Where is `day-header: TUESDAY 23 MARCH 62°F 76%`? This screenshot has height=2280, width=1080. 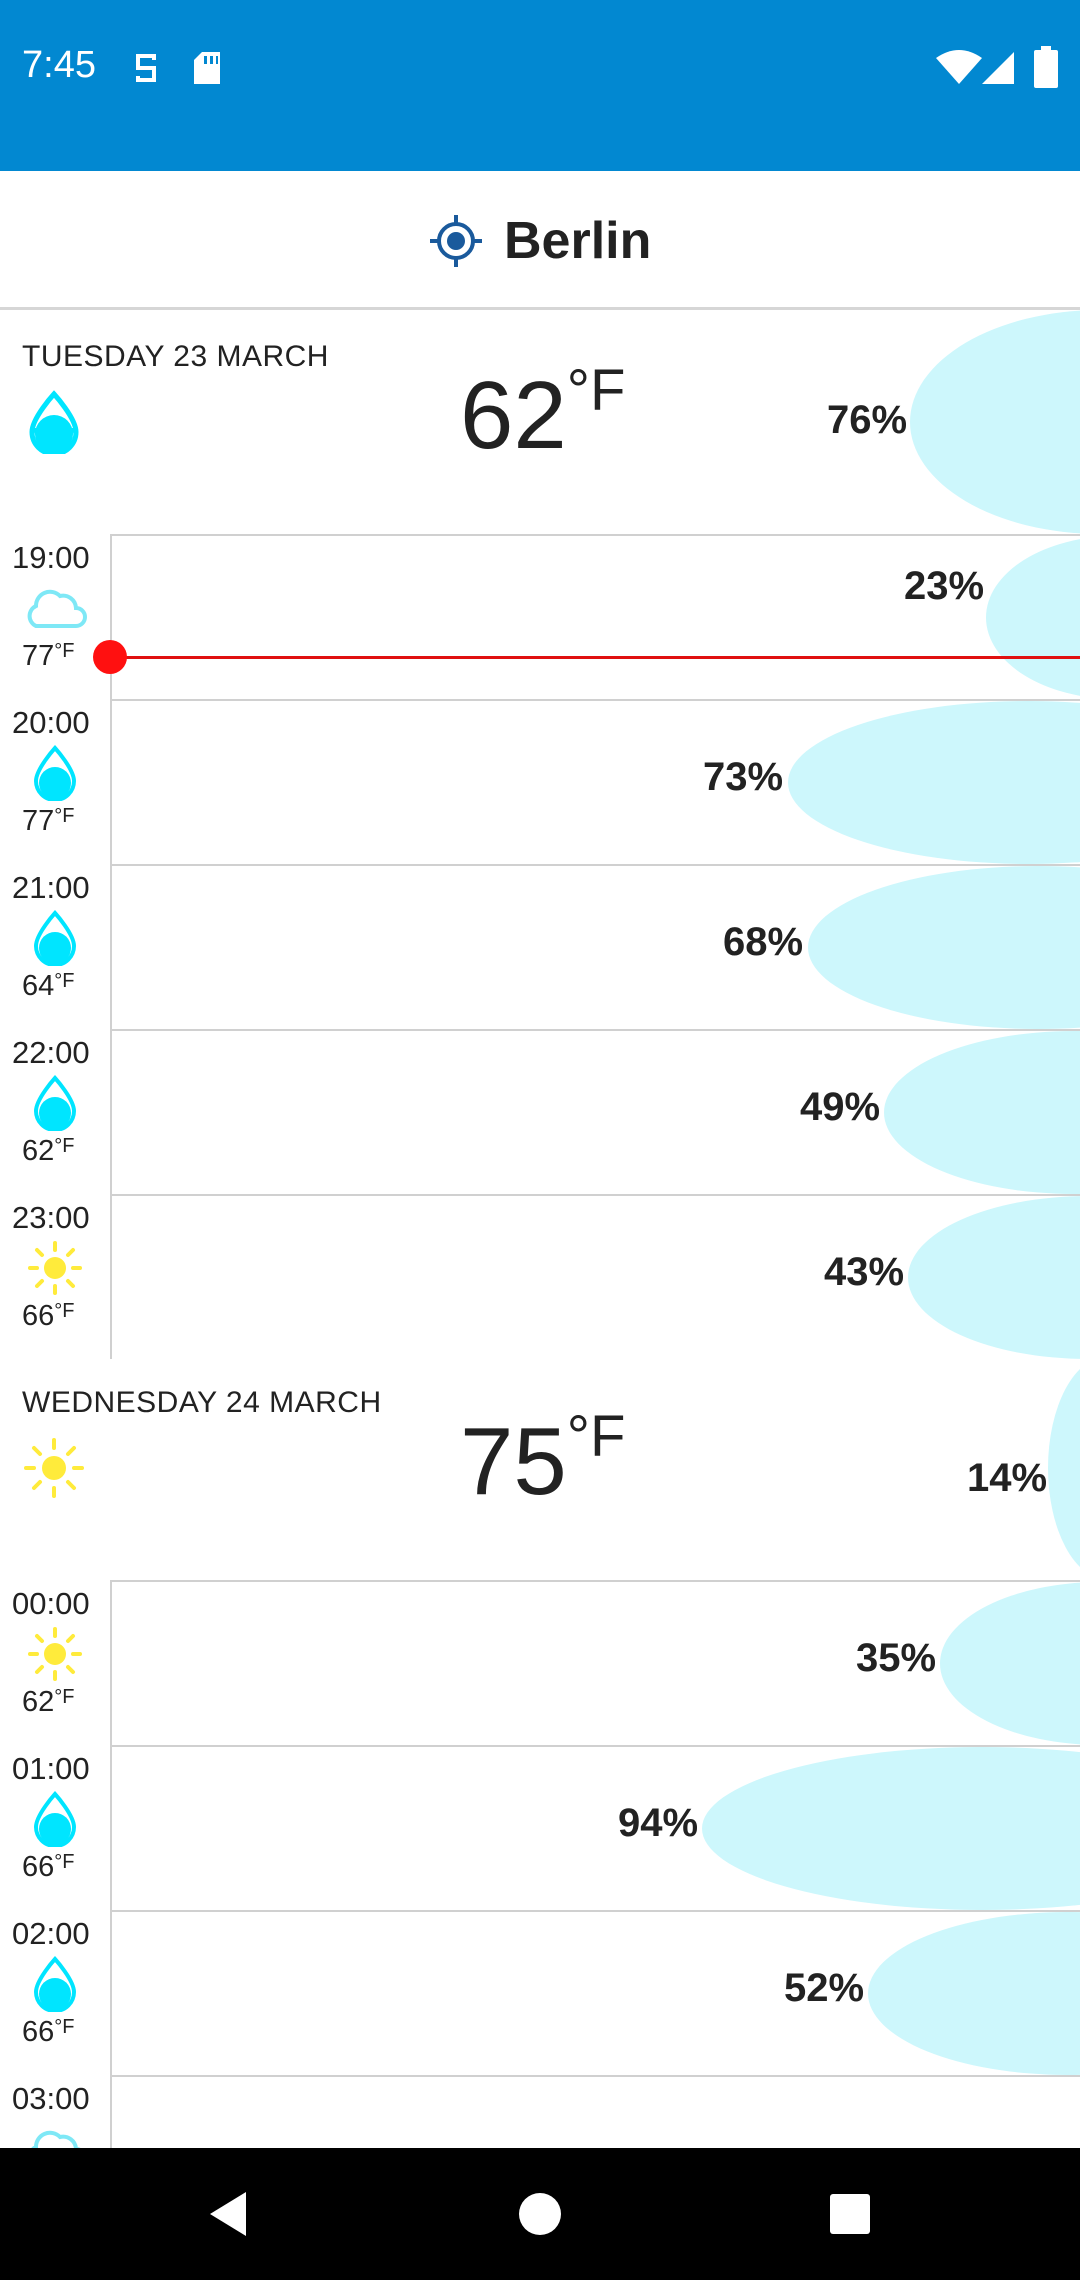
day-header: TUESDAY 23 MARCH 62°F 76% is located at coordinates (540, 422).